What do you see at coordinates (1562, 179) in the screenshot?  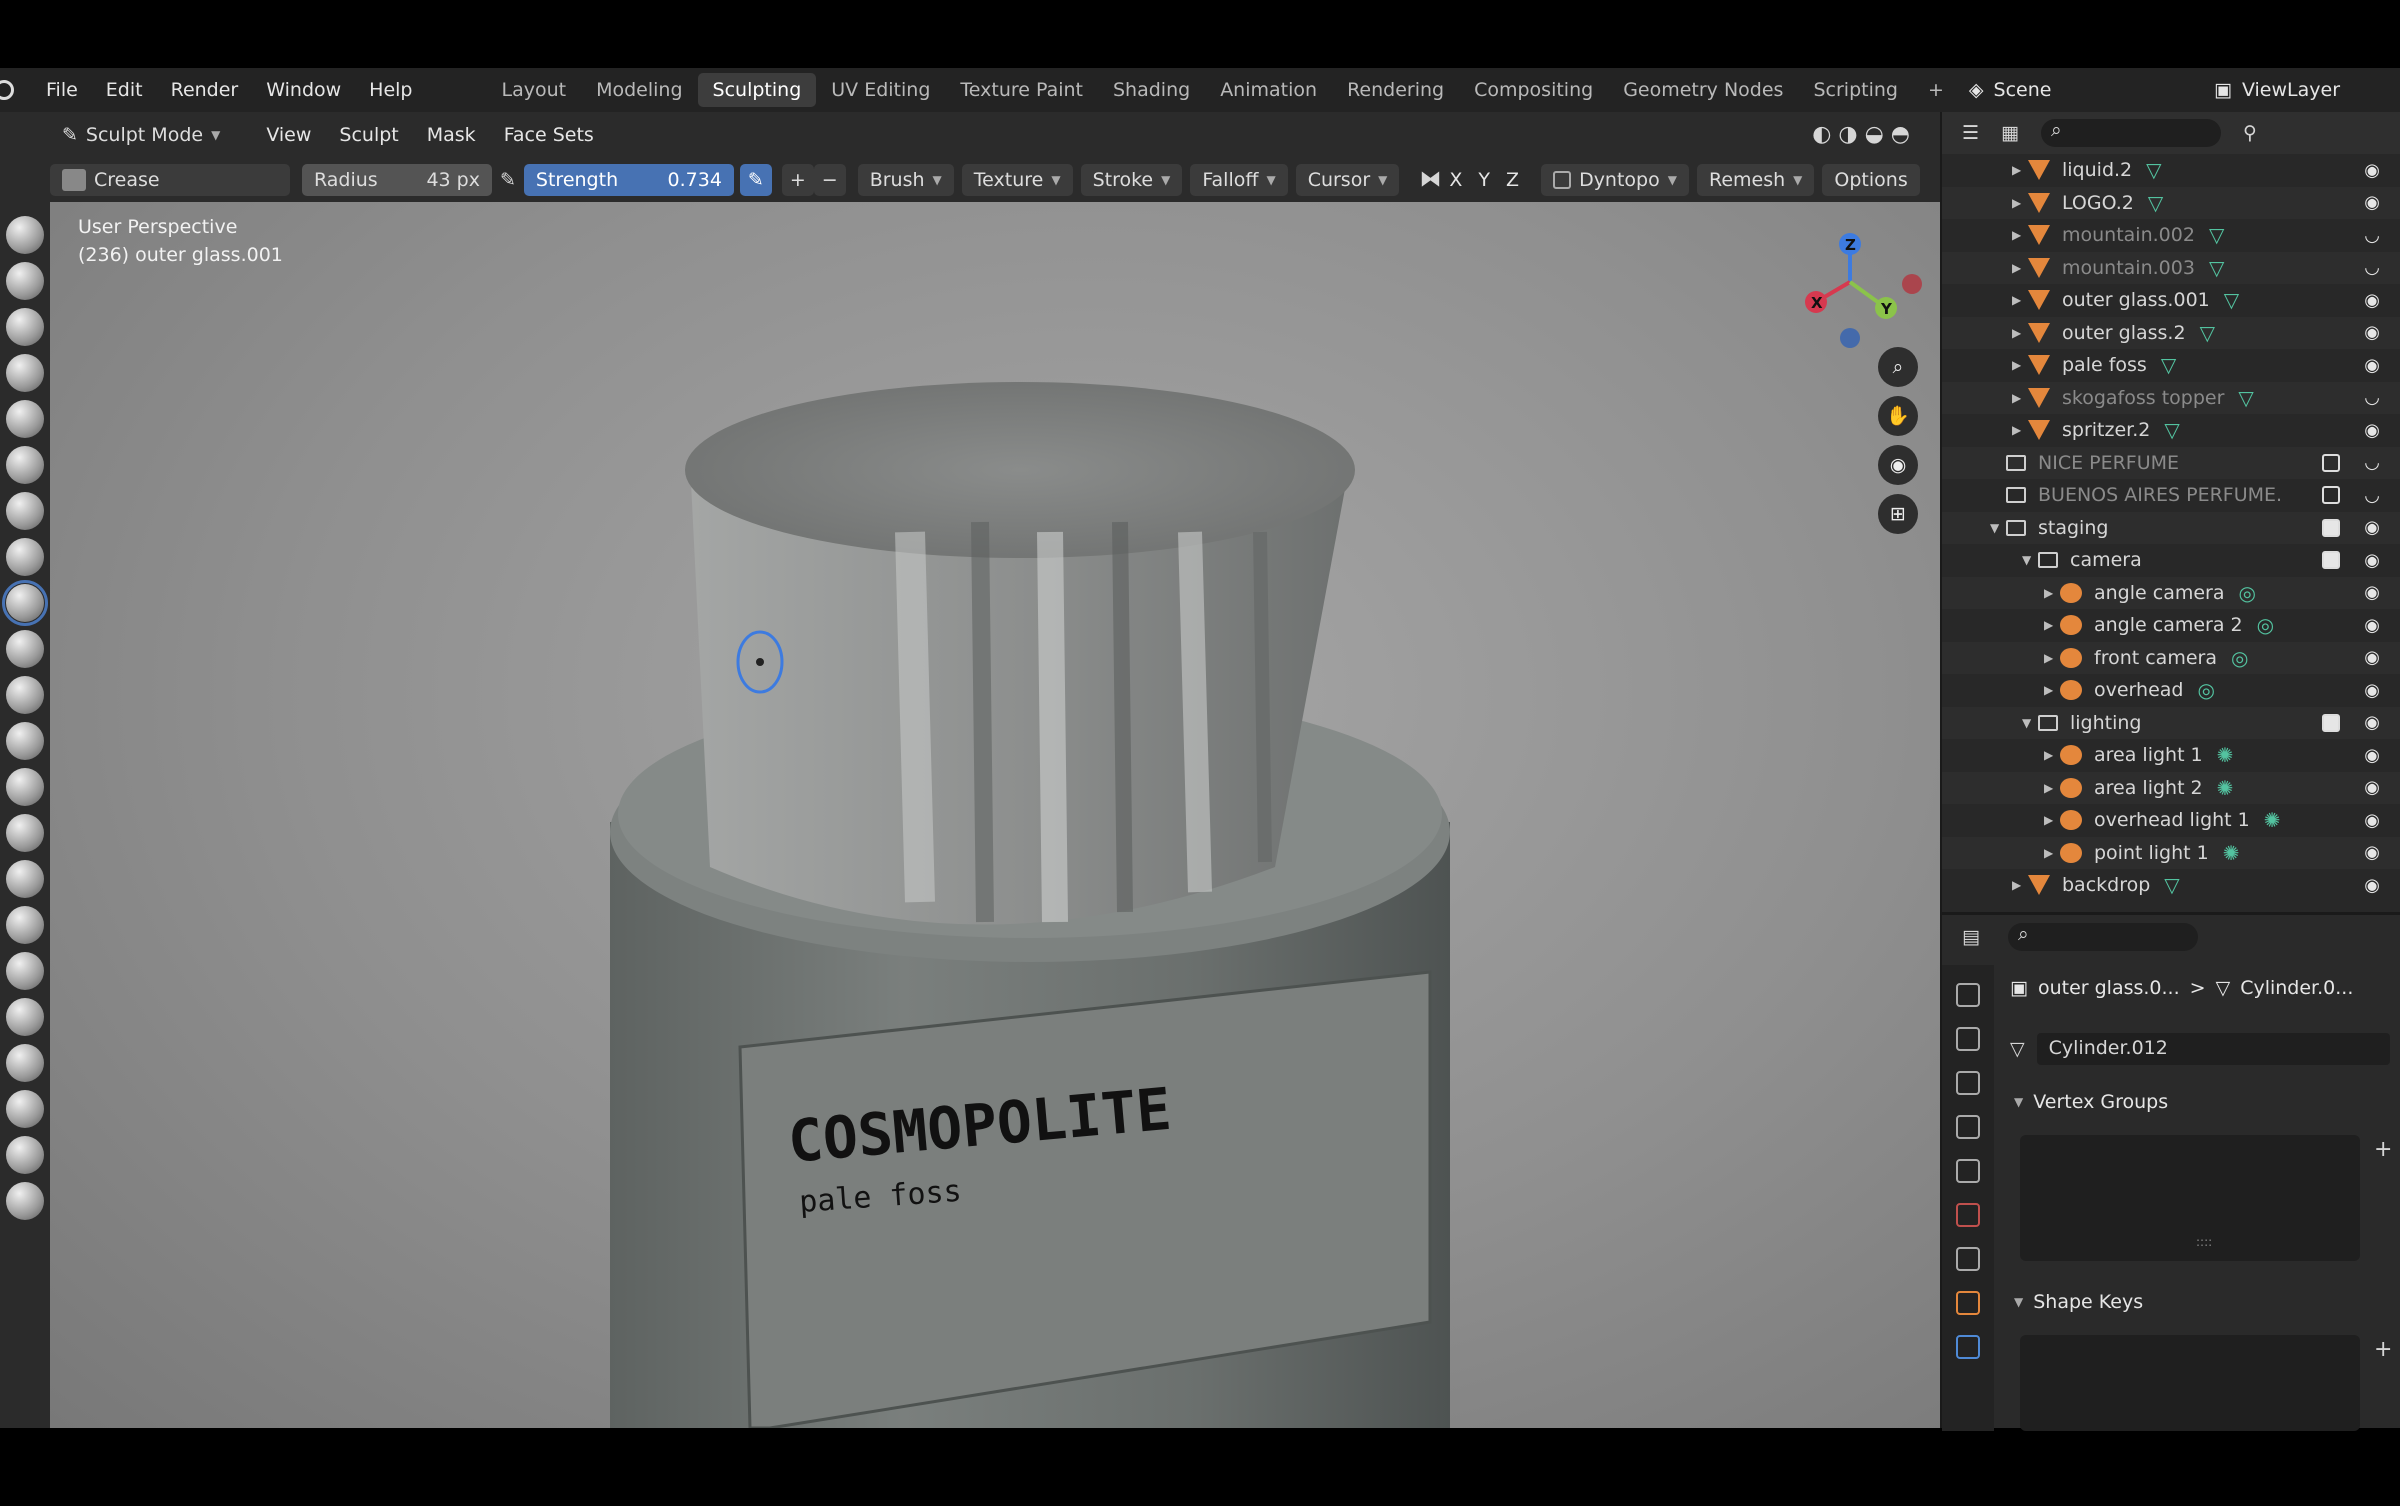 I see `dyntopo-checkbox` at bounding box center [1562, 179].